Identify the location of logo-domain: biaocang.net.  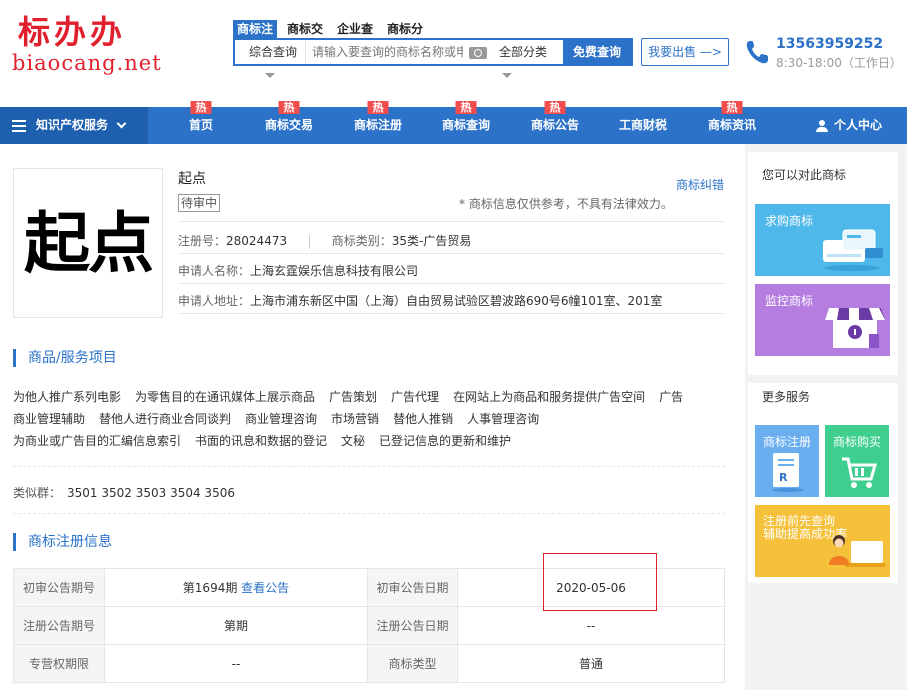
(87, 63).